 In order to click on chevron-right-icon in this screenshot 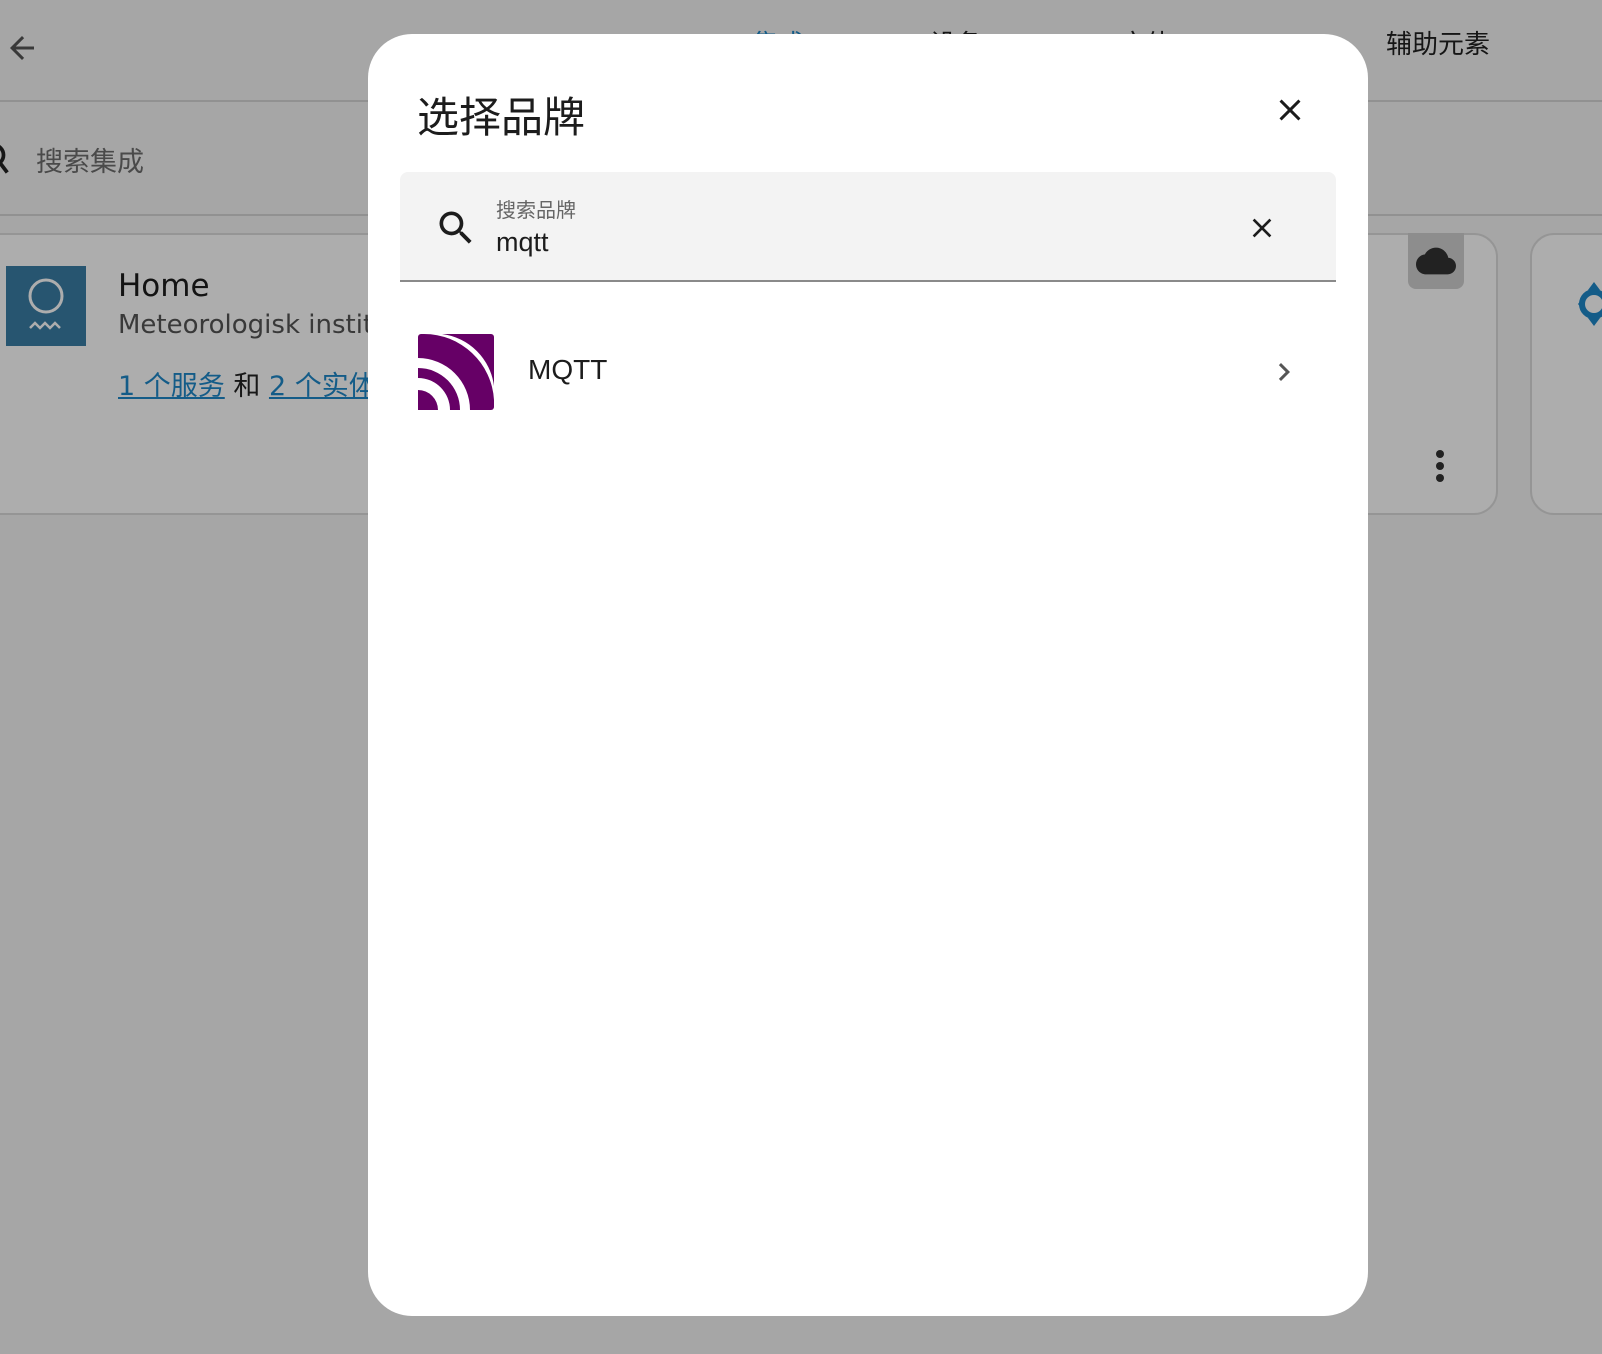, I will do `click(1284, 372)`.